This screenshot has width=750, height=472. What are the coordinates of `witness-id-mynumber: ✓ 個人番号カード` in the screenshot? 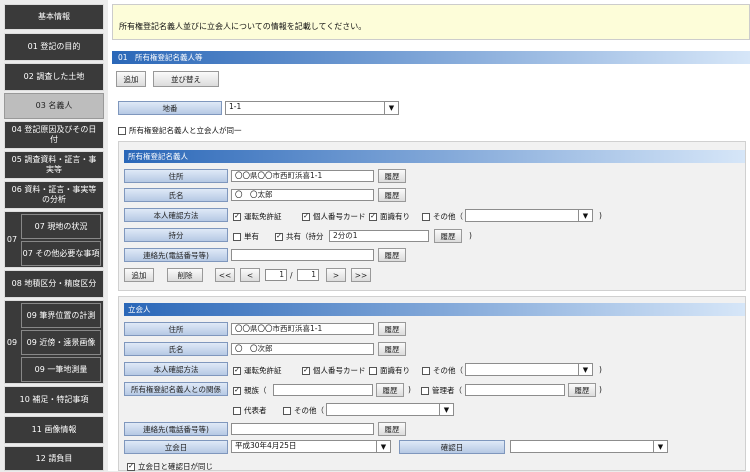 It's located at (334, 370).